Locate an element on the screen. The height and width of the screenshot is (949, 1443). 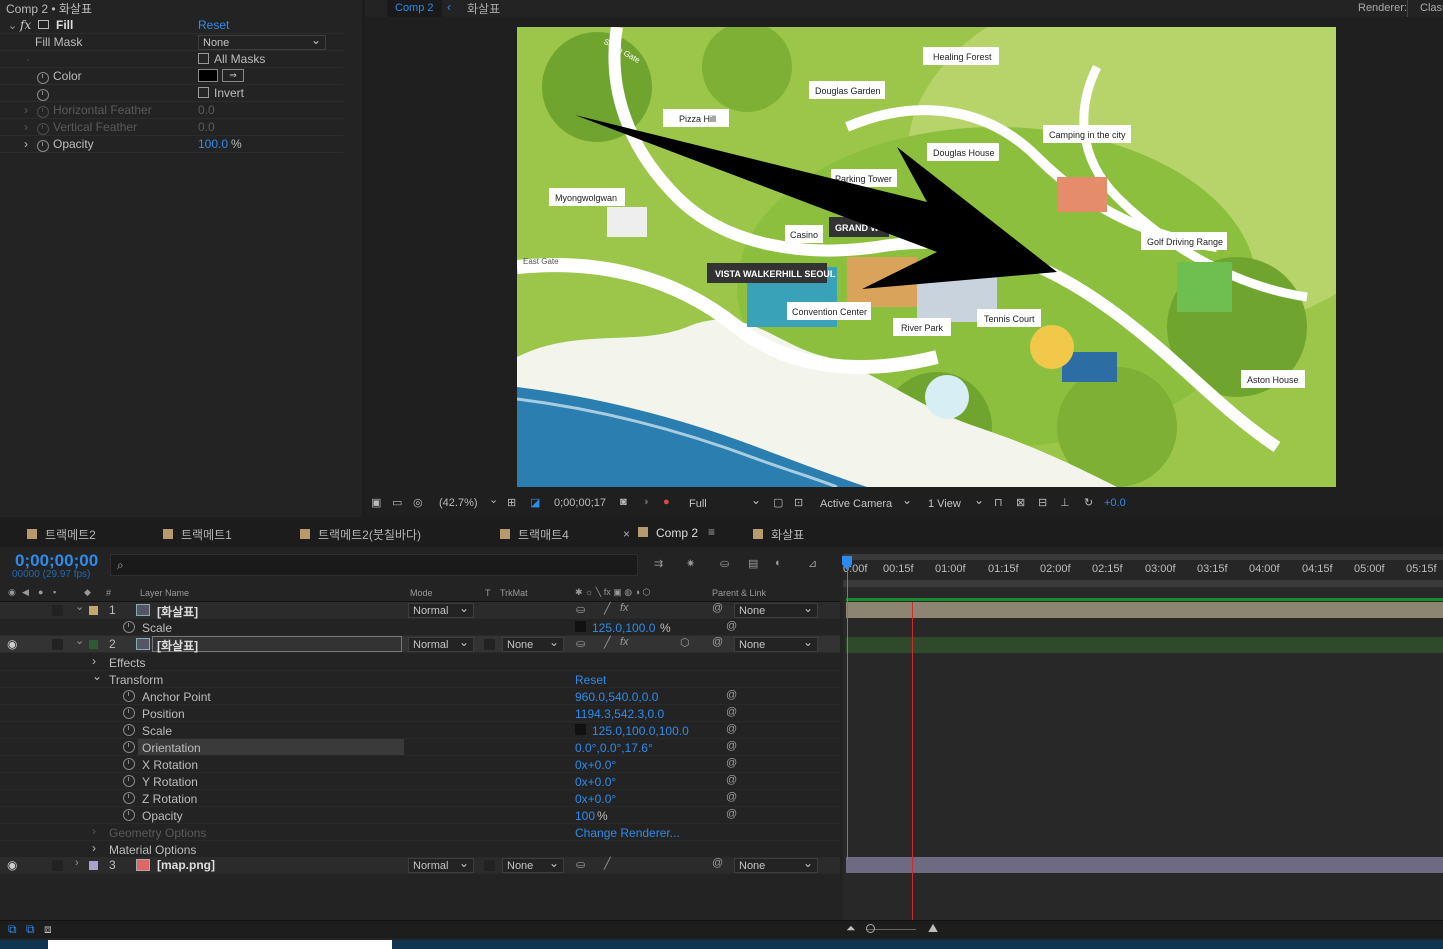
all-masks-checkbox is located at coordinates (203, 58).